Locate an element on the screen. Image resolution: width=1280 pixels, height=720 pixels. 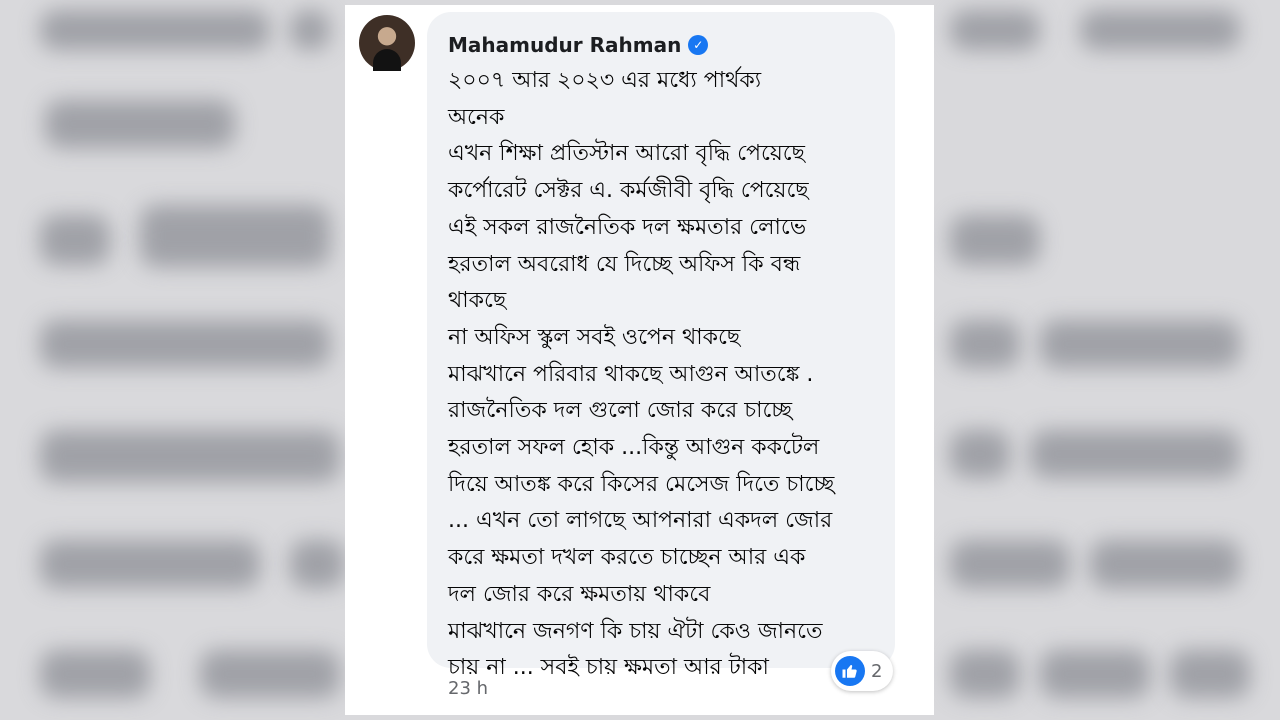
reaction-summary: 2 is located at coordinates (862, 671).